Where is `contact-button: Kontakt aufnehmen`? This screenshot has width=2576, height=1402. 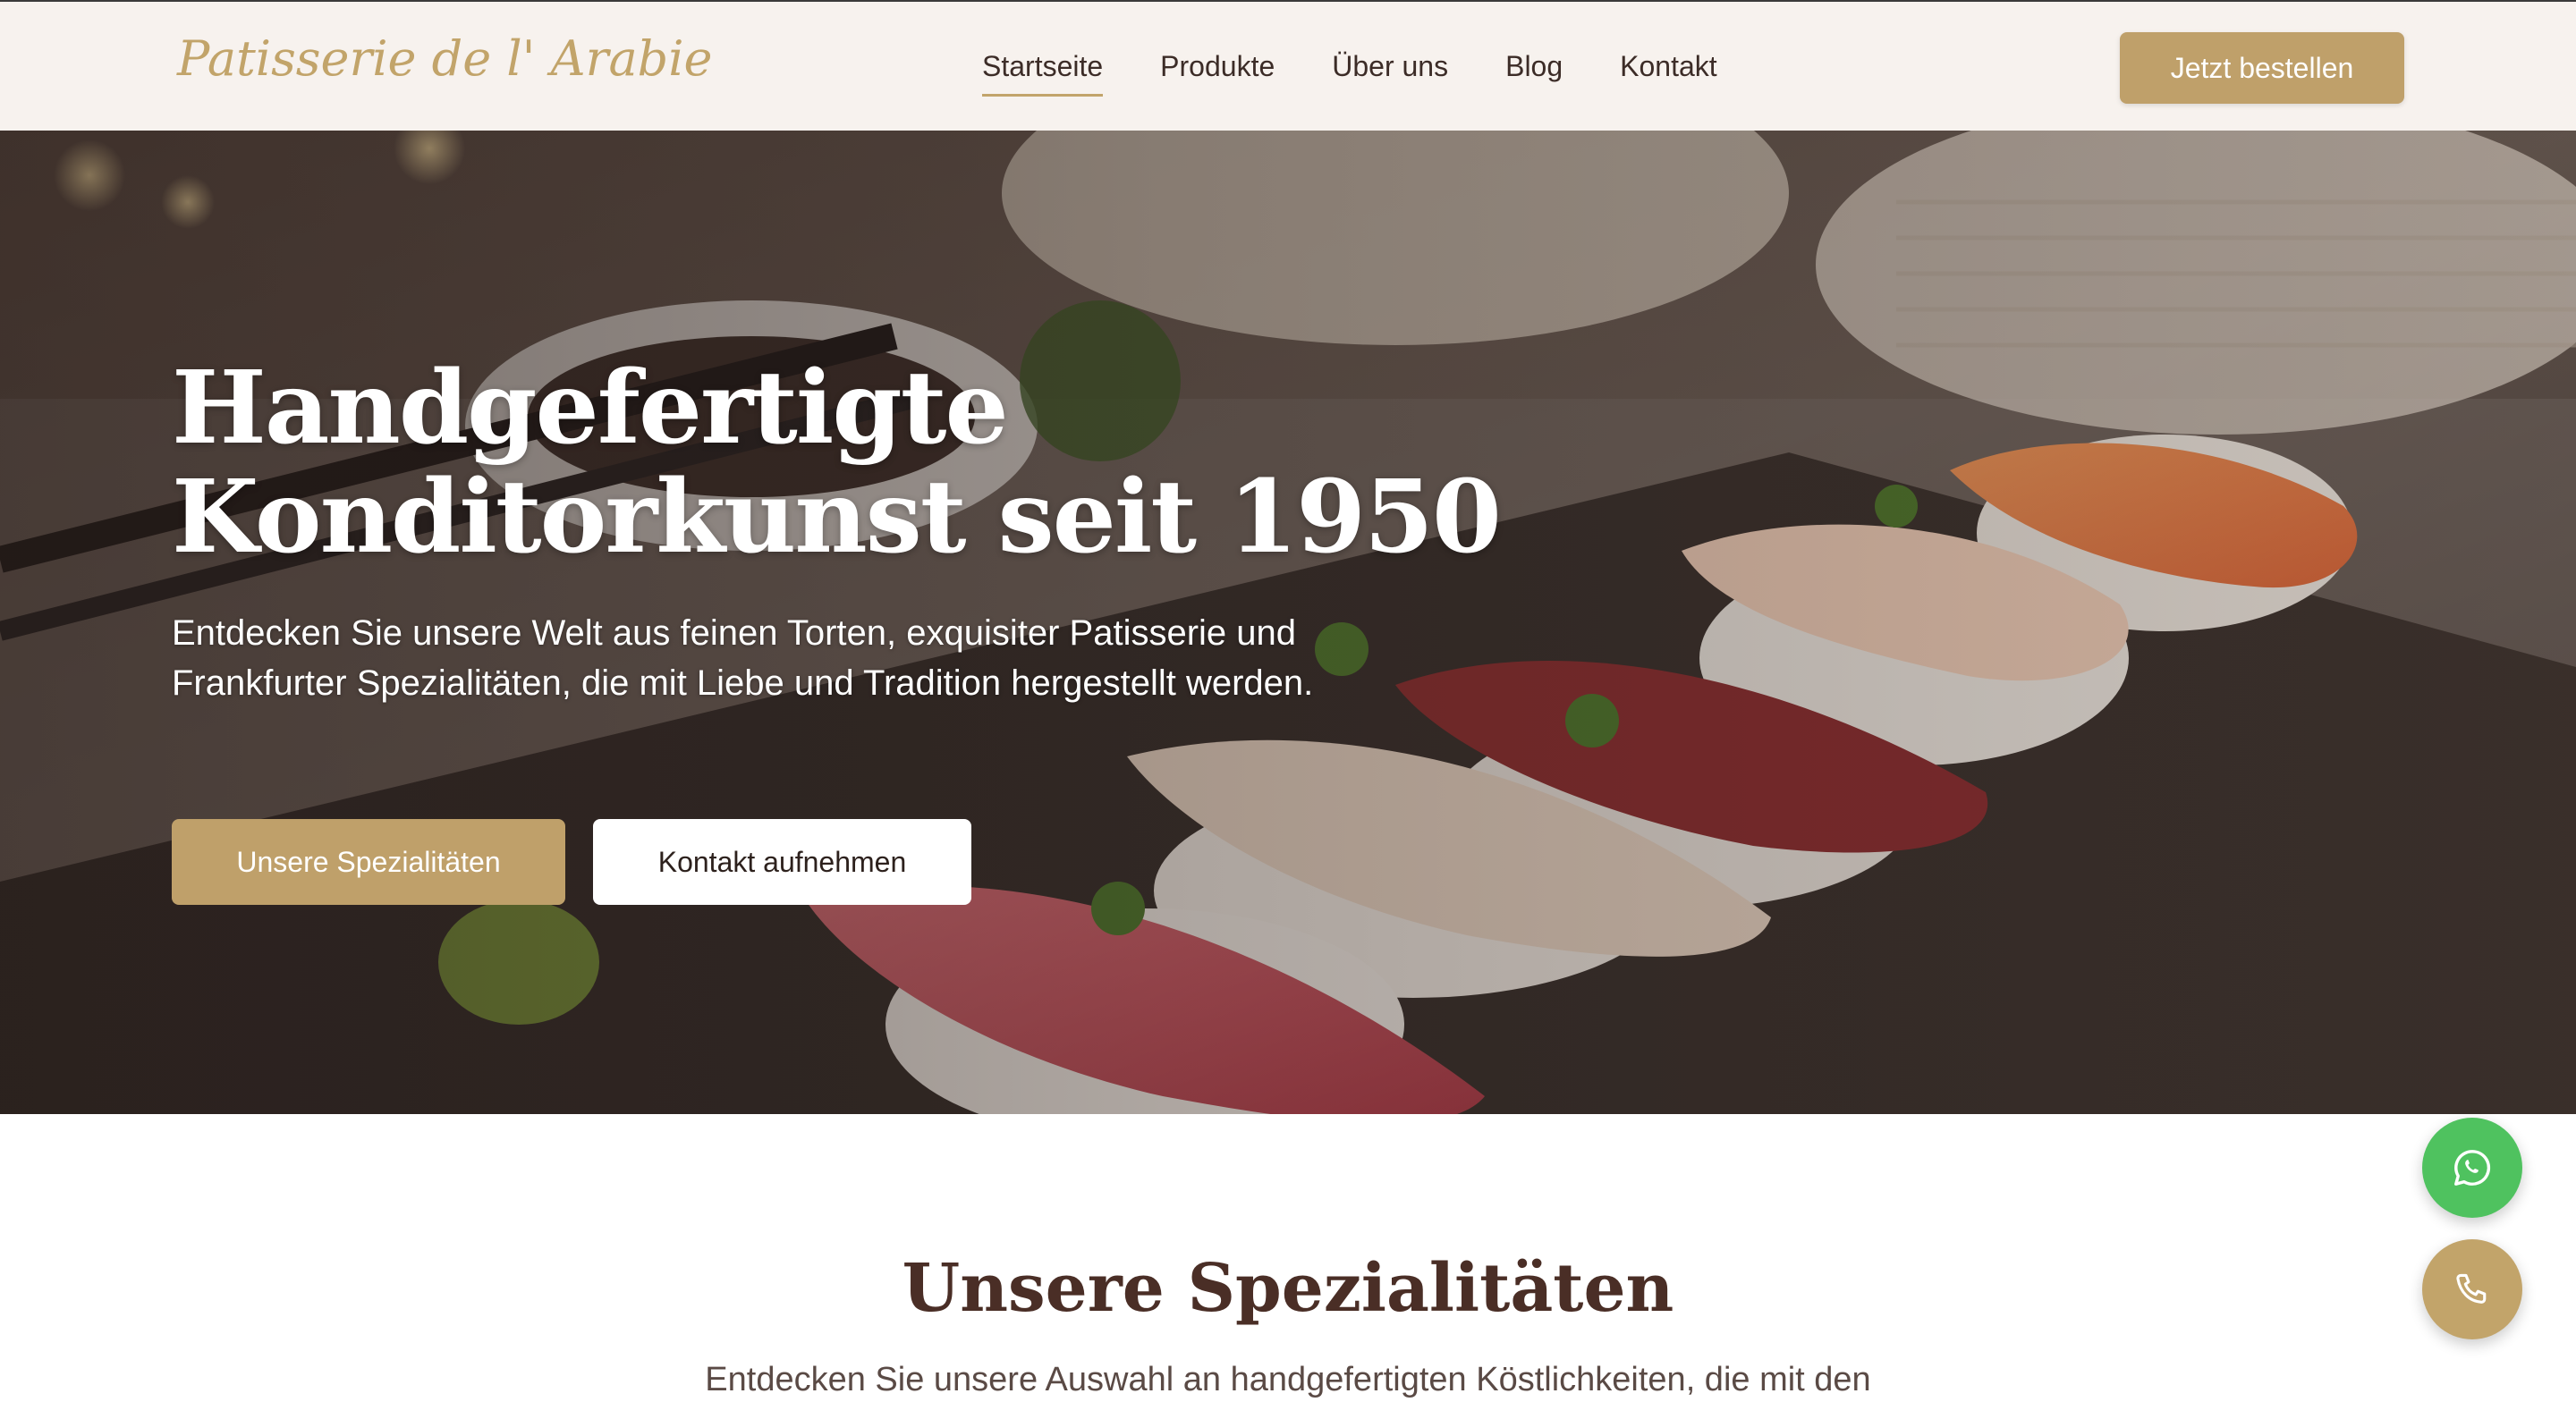
contact-button: Kontakt aufnehmen is located at coordinates (782, 862).